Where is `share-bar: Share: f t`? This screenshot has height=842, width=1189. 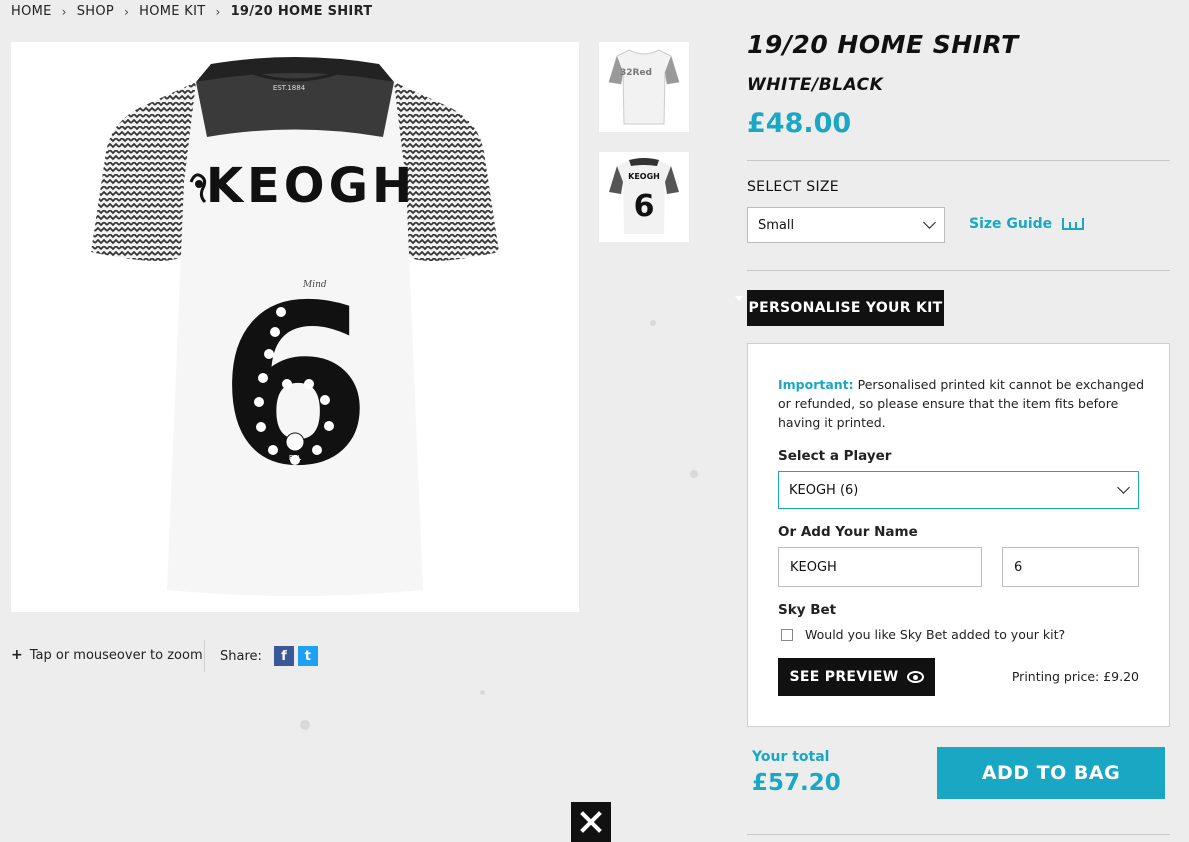 share-bar: Share: f t is located at coordinates (271, 656).